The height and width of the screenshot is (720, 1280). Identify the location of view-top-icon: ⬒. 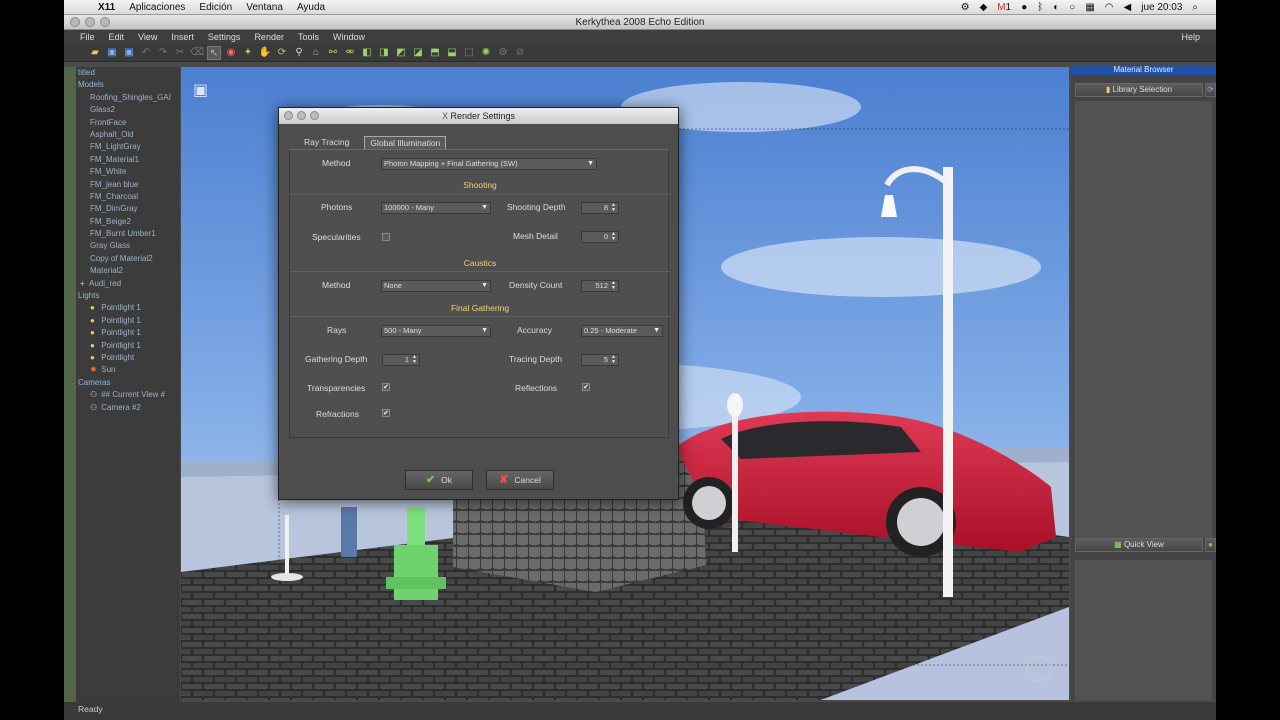
(435, 53).